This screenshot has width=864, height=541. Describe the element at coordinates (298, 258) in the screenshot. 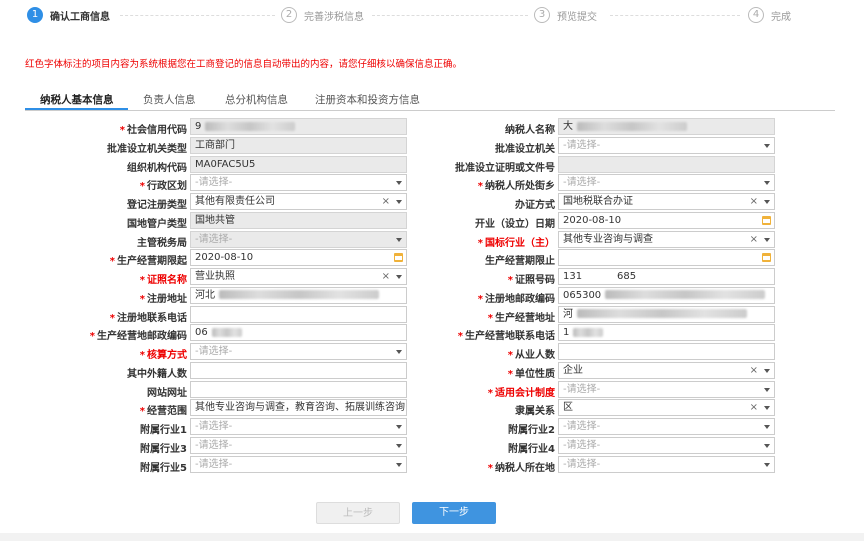

I see `field-left-8: 2020-08-10` at that location.